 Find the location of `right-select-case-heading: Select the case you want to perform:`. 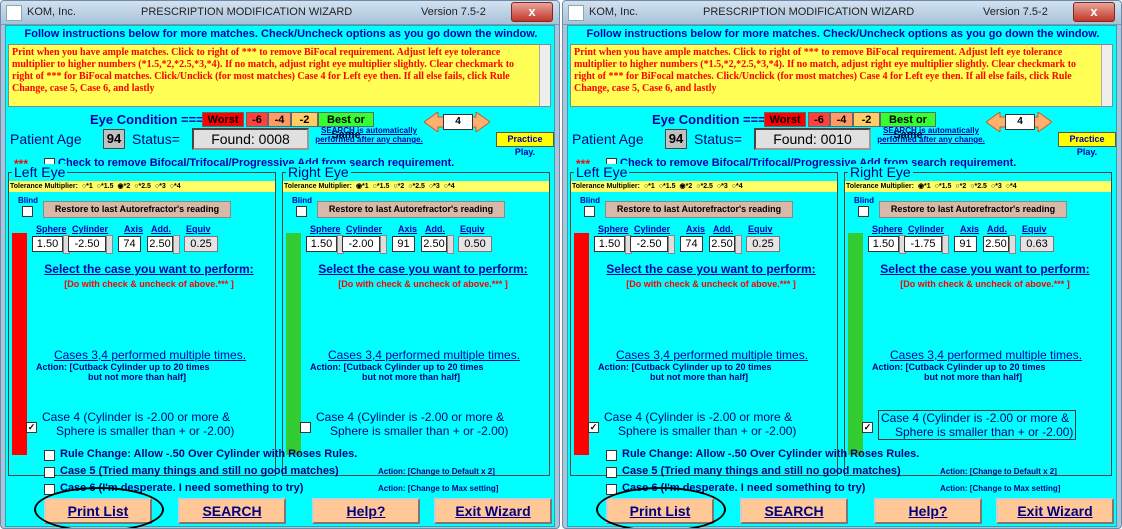

right-select-case-heading: Select the case you want to perform: is located at coordinates (423, 269).